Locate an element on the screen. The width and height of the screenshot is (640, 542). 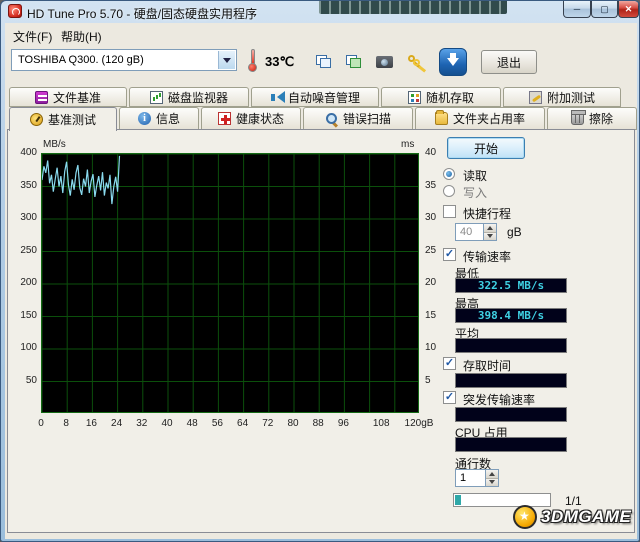
temperature-value: 33℃ is located at coordinates (280, 61).